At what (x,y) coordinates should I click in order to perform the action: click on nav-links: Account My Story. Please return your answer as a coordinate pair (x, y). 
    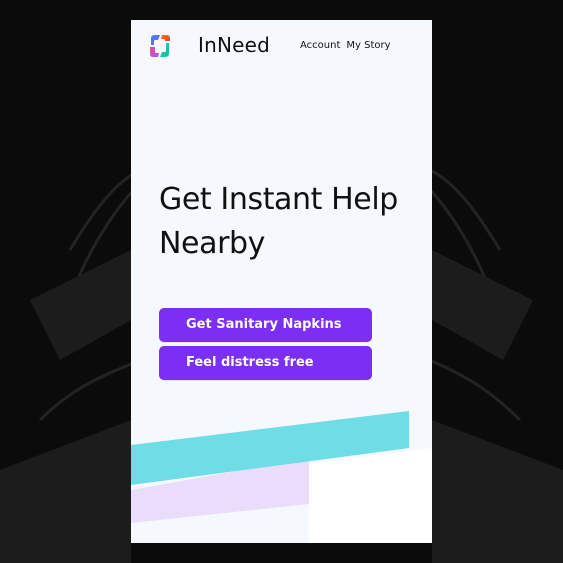
    Looking at the image, I should click on (345, 46).